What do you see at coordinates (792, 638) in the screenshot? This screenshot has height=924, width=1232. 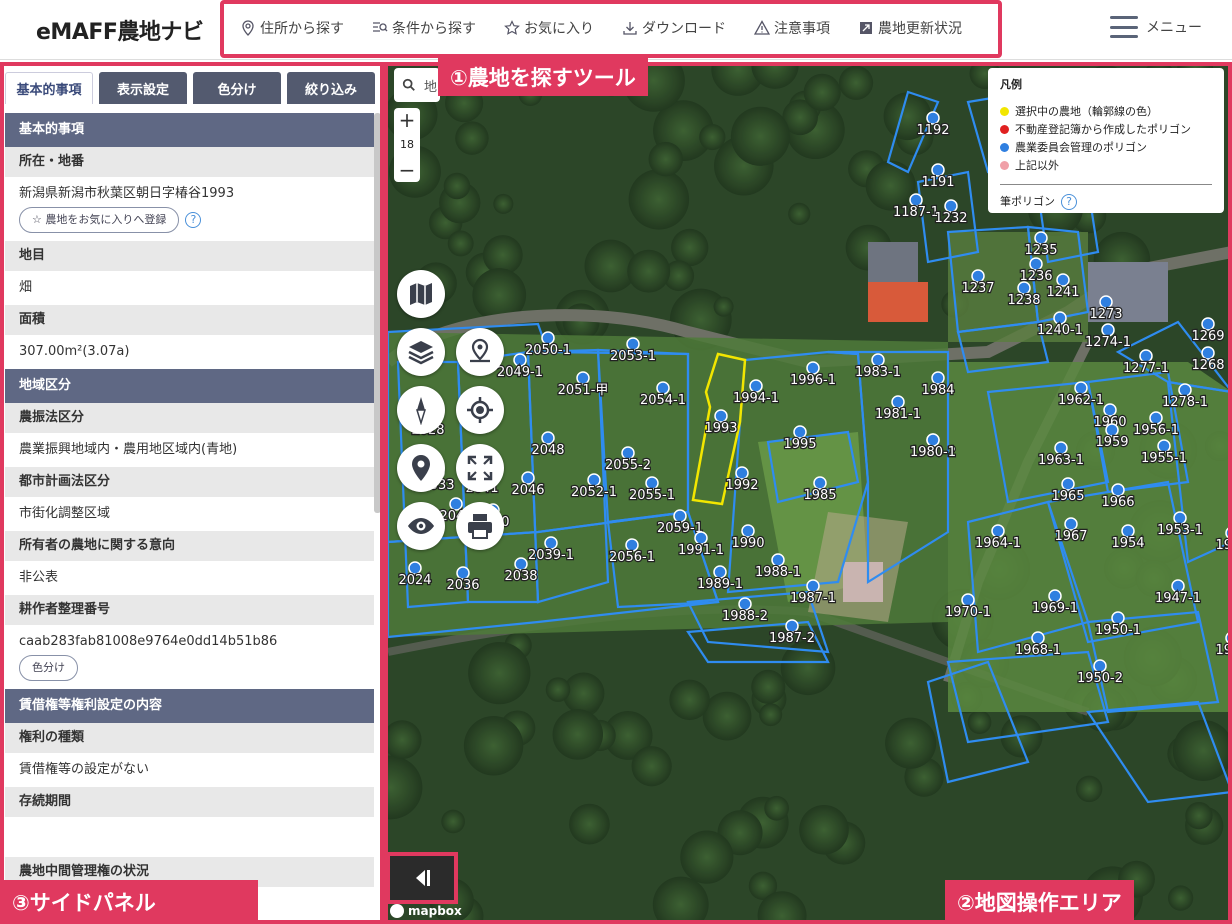 I see `parcel-label: 1987-2` at bounding box center [792, 638].